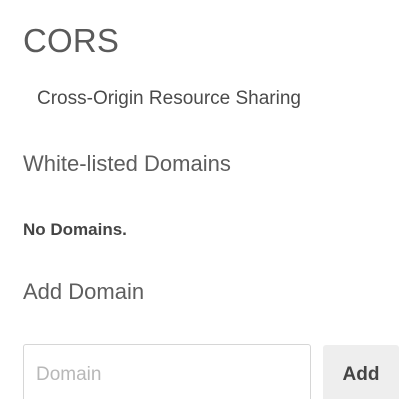 The width and height of the screenshot is (414, 399). Describe the element at coordinates (75, 229) in the screenshot. I see `no-domains-message: No Domains.` at that location.